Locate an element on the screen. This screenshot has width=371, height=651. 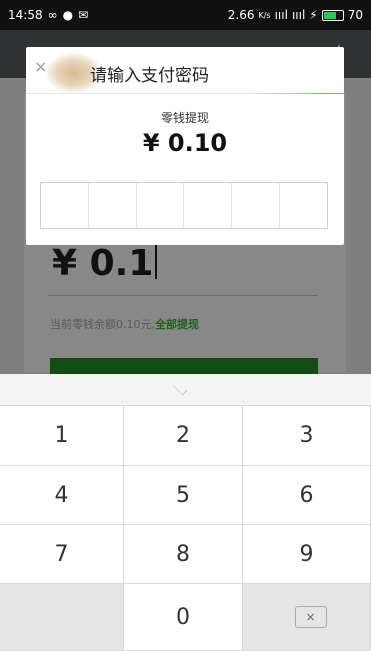
balance-text: 当前零钱余额0.10元, is located at coordinates (102, 324).